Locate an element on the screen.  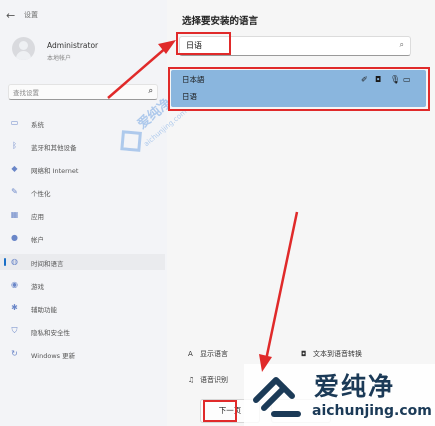
sidebar-item-apps: ▦ 应用 is located at coordinates (82, 215).